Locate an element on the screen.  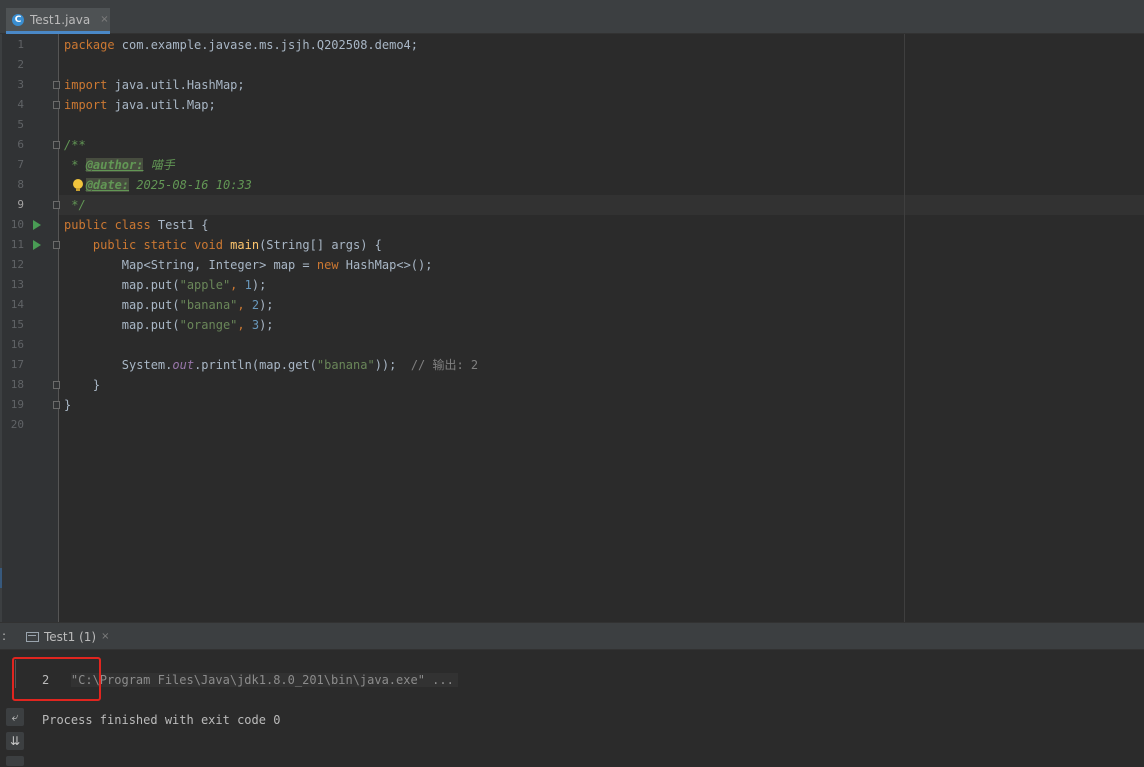
code-token: (String[] args) { is located at coordinates (320, 245).